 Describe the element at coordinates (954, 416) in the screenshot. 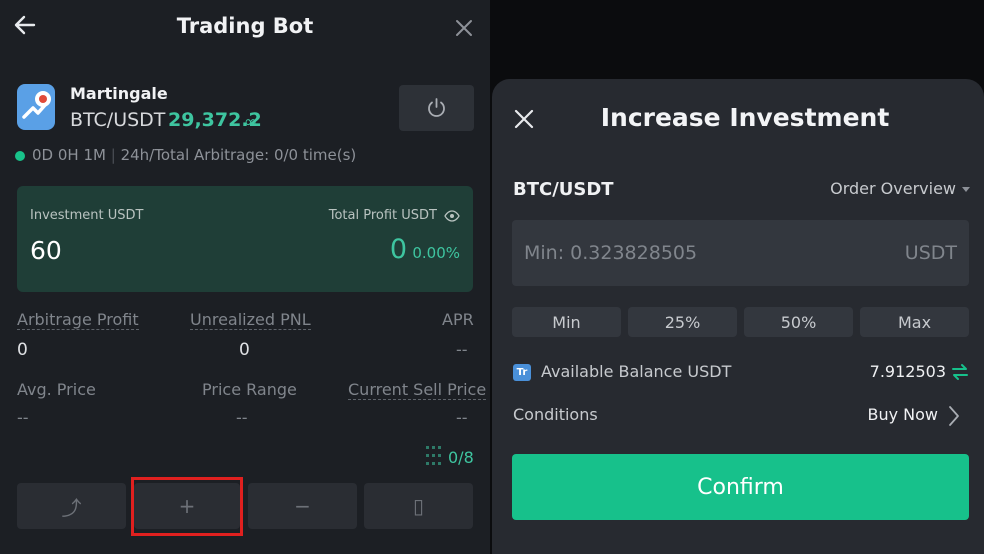

I see `chevron-right-icon` at that location.